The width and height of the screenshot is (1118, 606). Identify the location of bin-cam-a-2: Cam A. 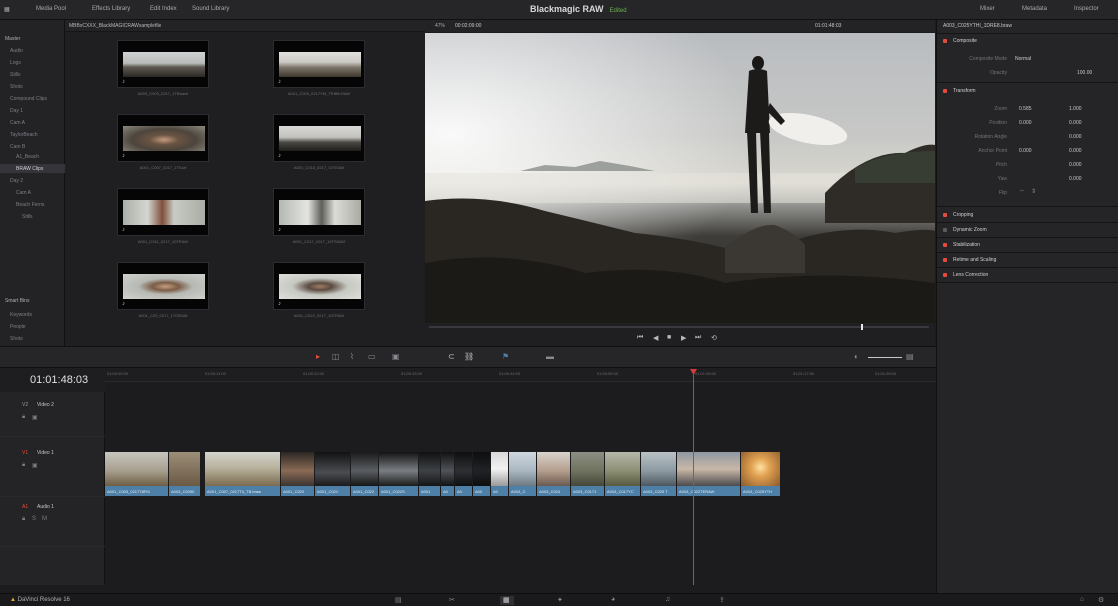
(23, 193).